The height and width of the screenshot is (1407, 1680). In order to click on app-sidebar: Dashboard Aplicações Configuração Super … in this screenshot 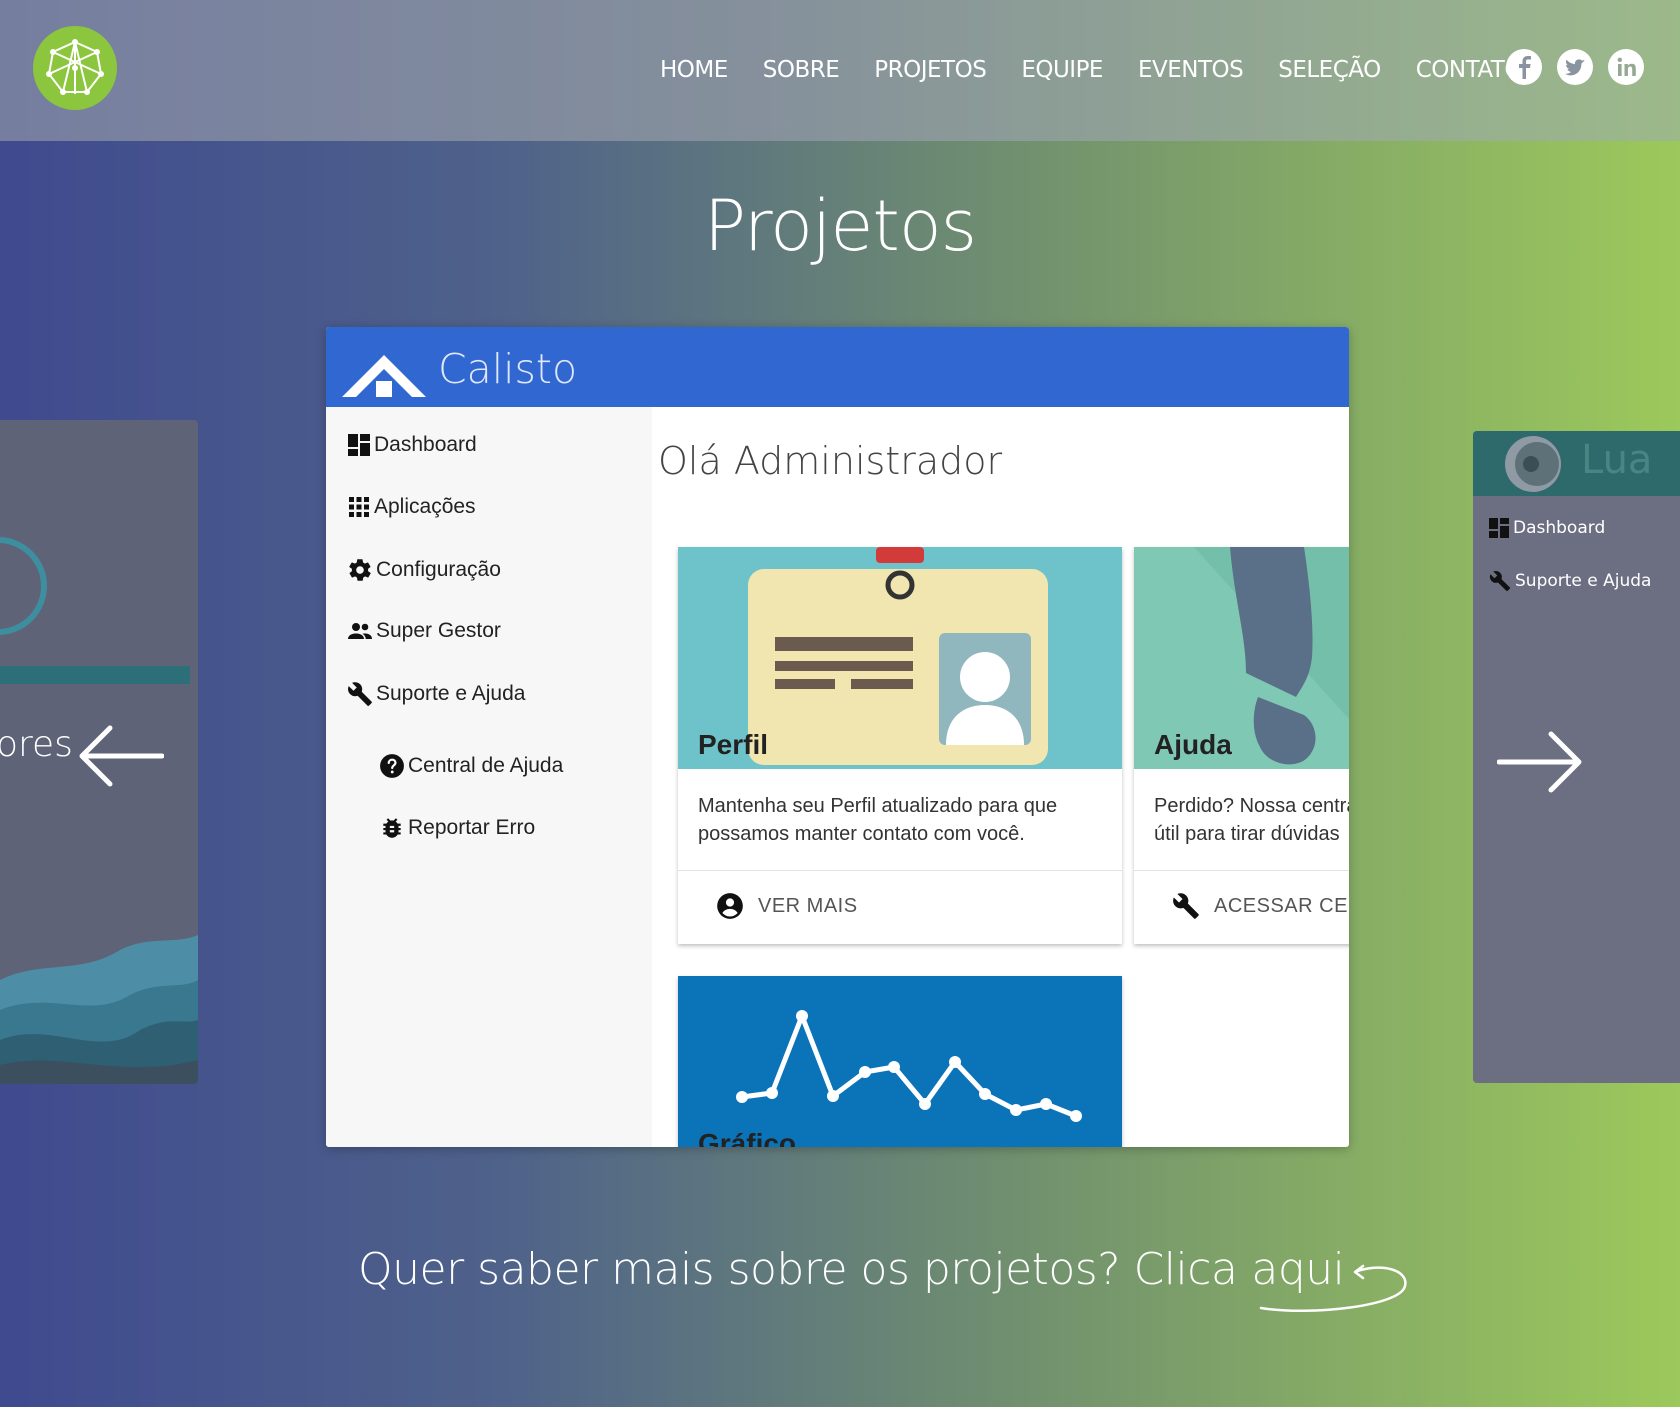, I will do `click(489, 777)`.